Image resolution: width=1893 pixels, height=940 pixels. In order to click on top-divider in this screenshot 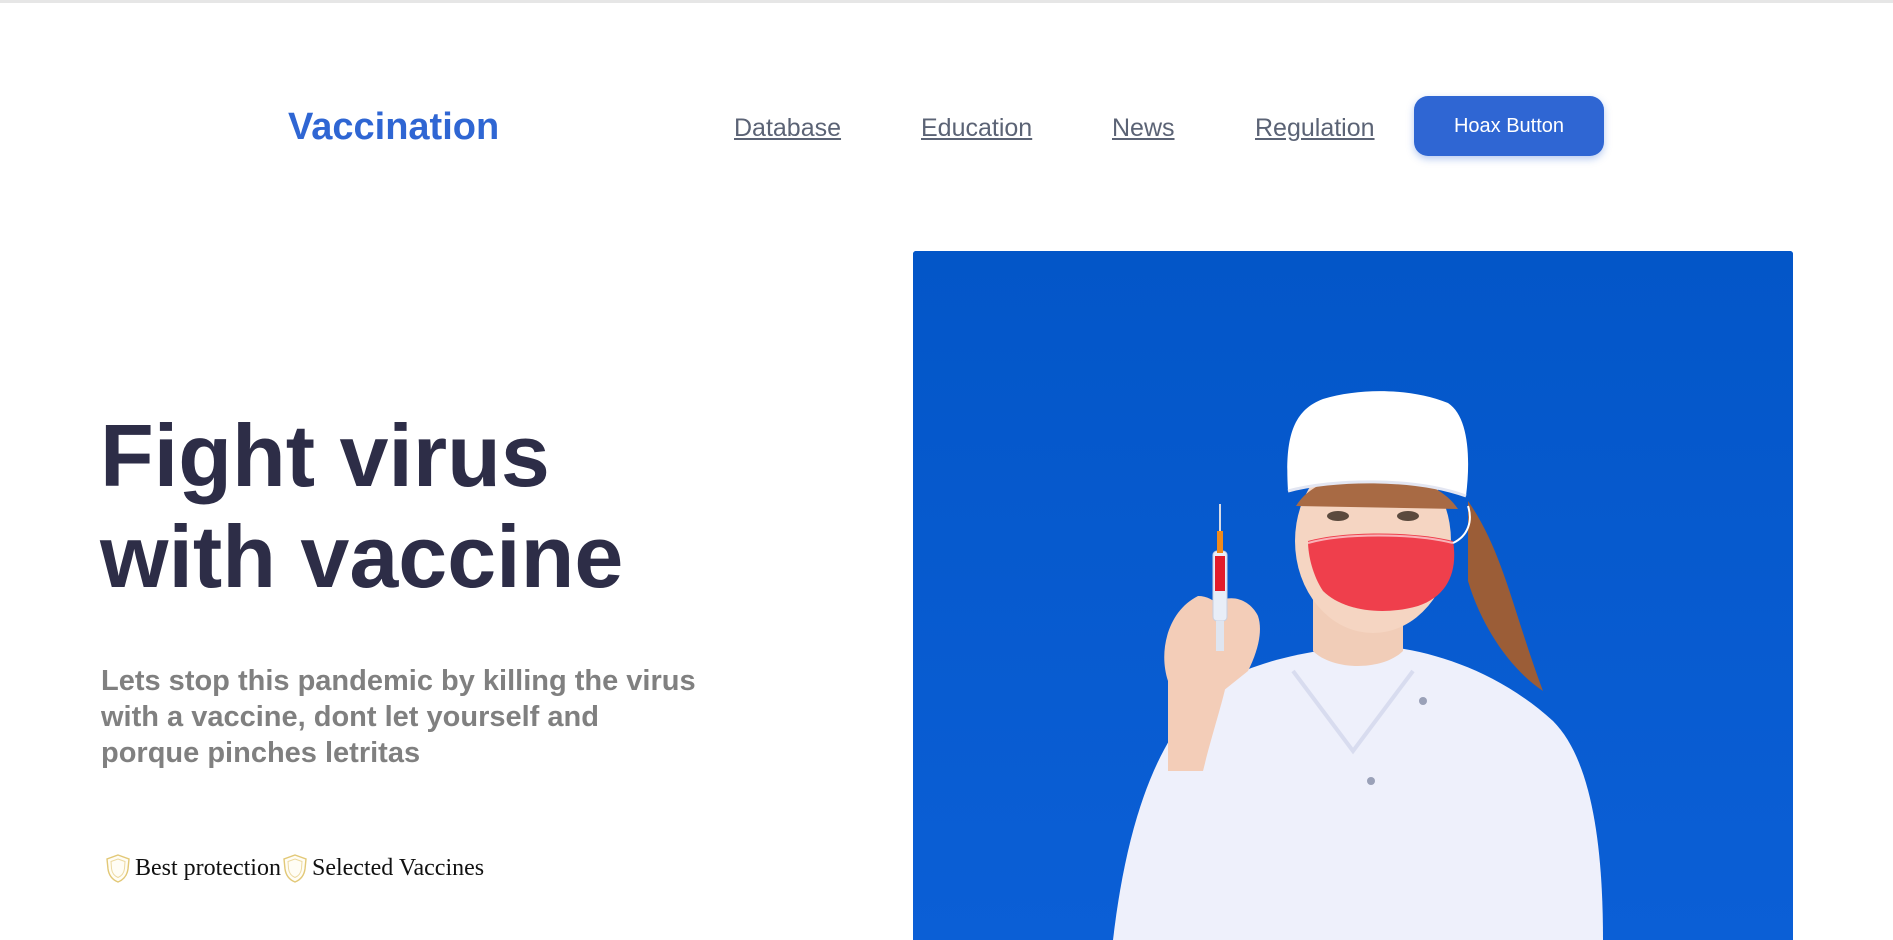, I will do `click(946, 1)`.